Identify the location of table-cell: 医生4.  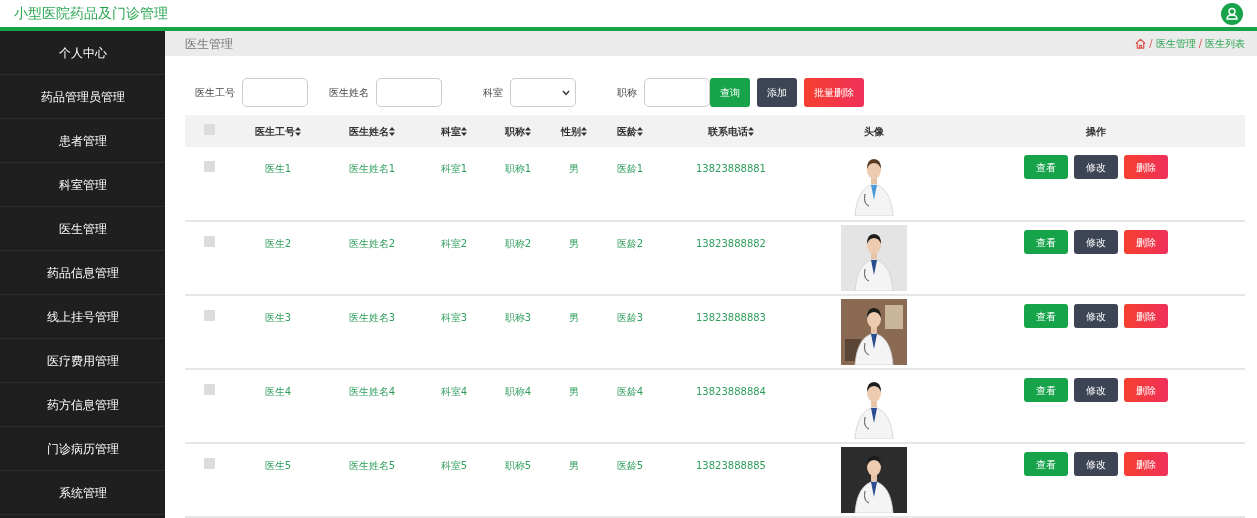
(278, 391).